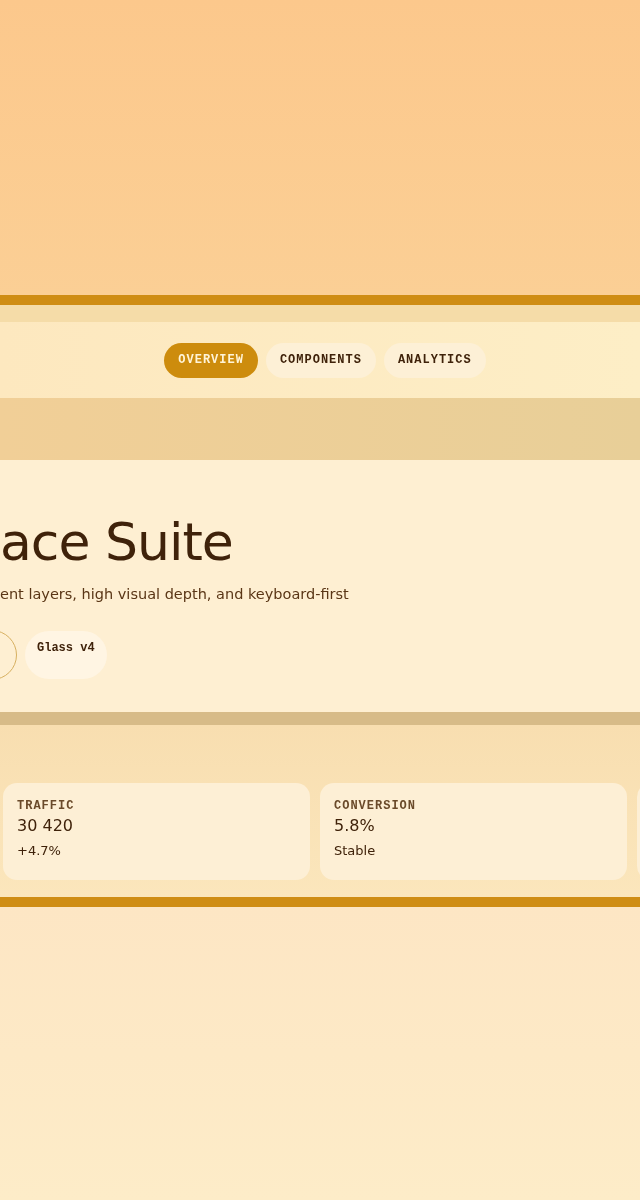 This screenshot has width=640, height=1200. Describe the element at coordinates (355, 825) in the screenshot. I see `stat-value: 5.8%` at that location.